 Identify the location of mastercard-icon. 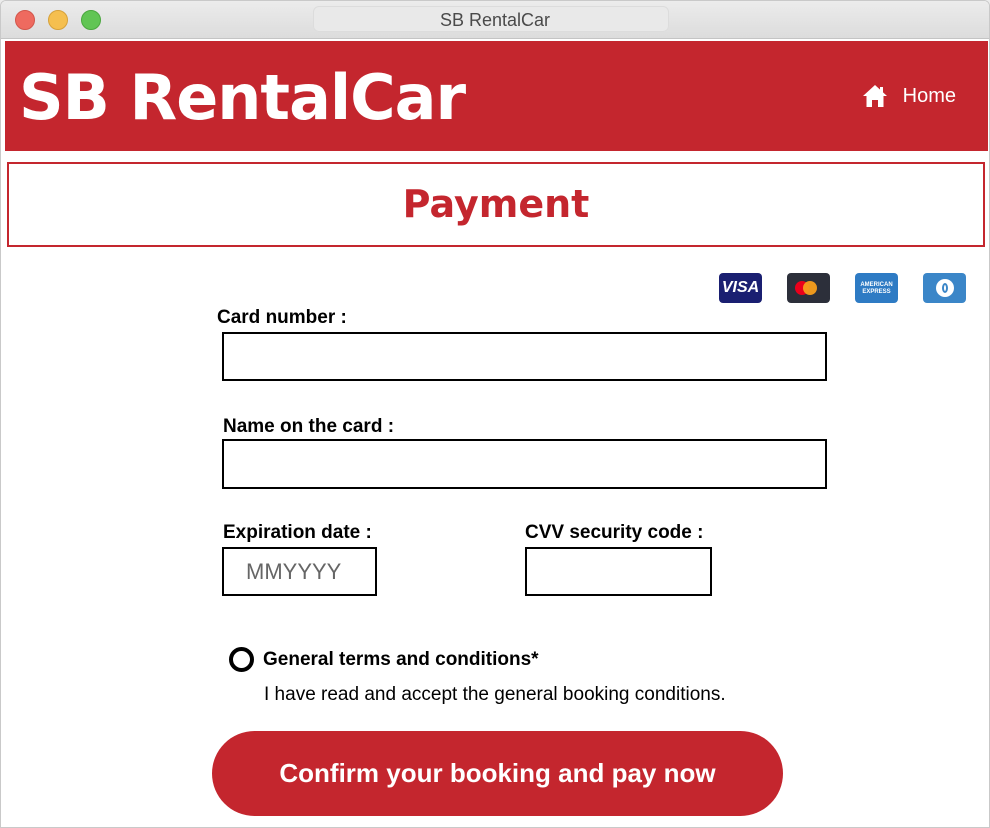
(808, 288).